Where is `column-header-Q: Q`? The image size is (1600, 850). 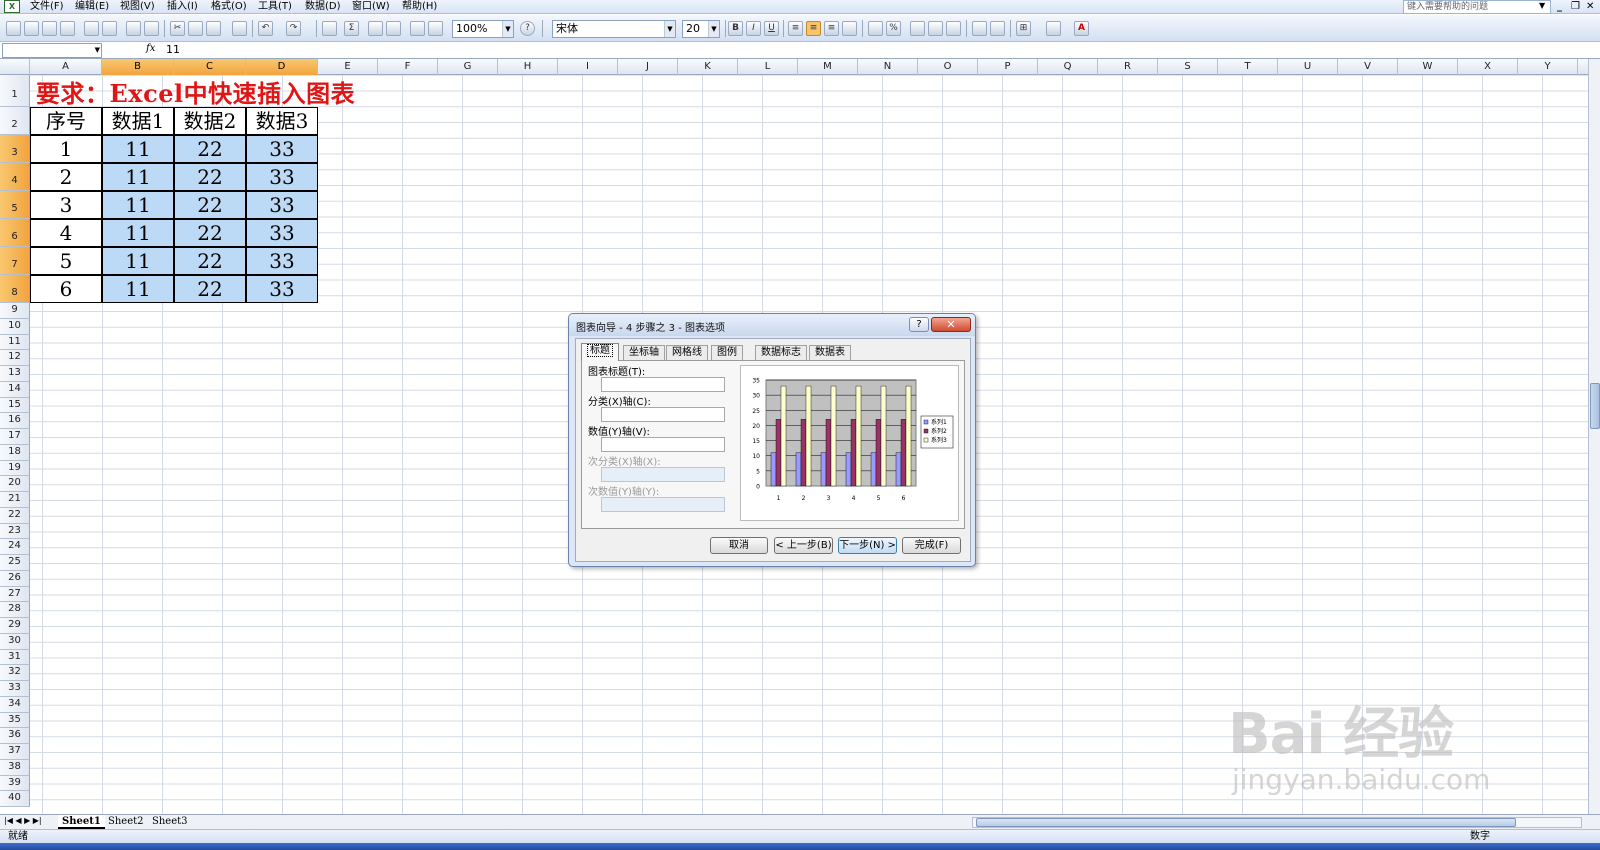
column-header-Q: Q is located at coordinates (1068, 67).